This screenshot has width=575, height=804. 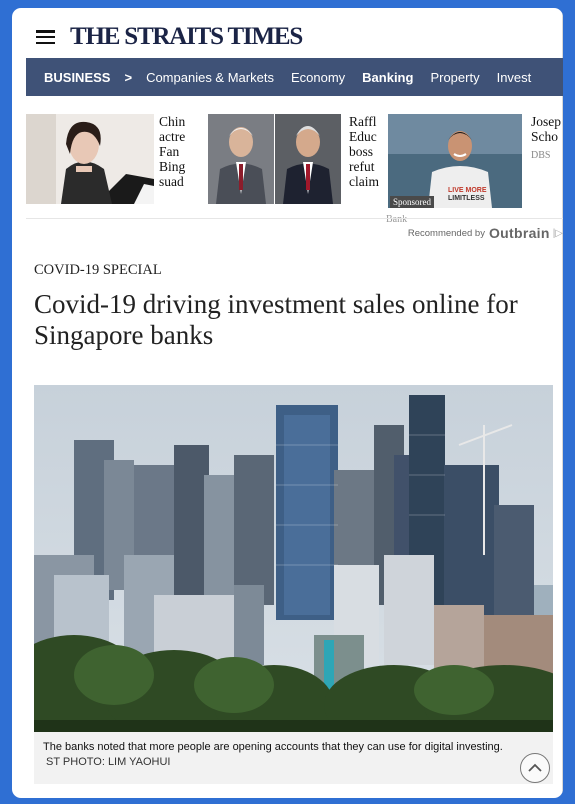 I want to click on nav-item-economy: Economy, so click(x=318, y=77).